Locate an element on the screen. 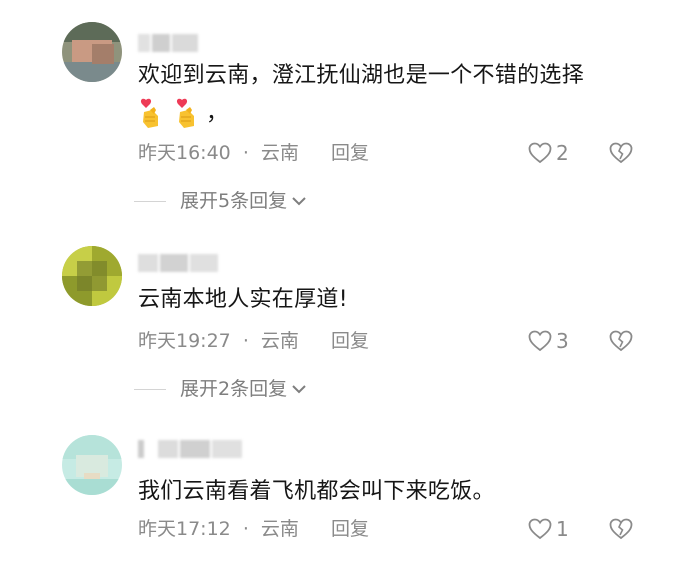  like-button: 1 is located at coordinates (548, 529).